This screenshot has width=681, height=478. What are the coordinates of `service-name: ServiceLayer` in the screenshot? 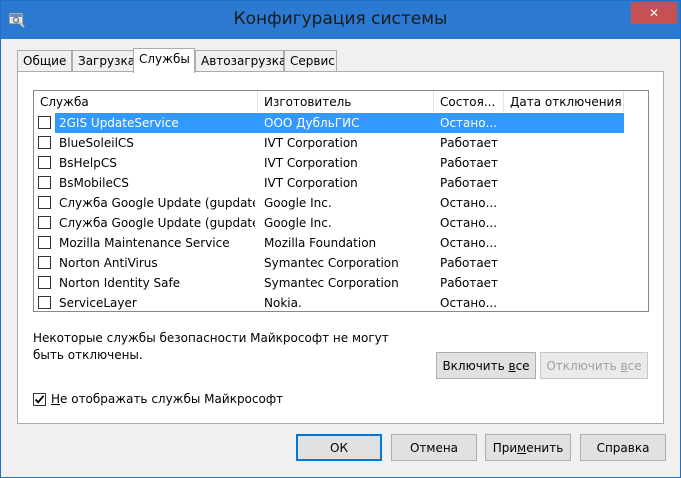 It's located at (98, 303).